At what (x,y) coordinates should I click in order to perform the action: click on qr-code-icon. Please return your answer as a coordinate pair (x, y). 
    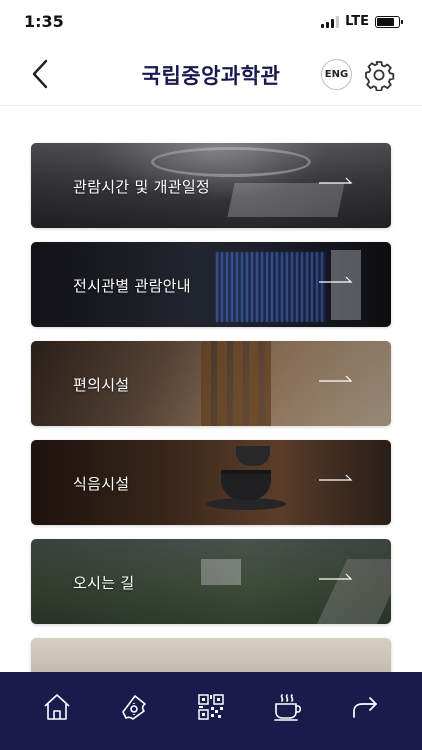
    Looking at the image, I should click on (211, 707).